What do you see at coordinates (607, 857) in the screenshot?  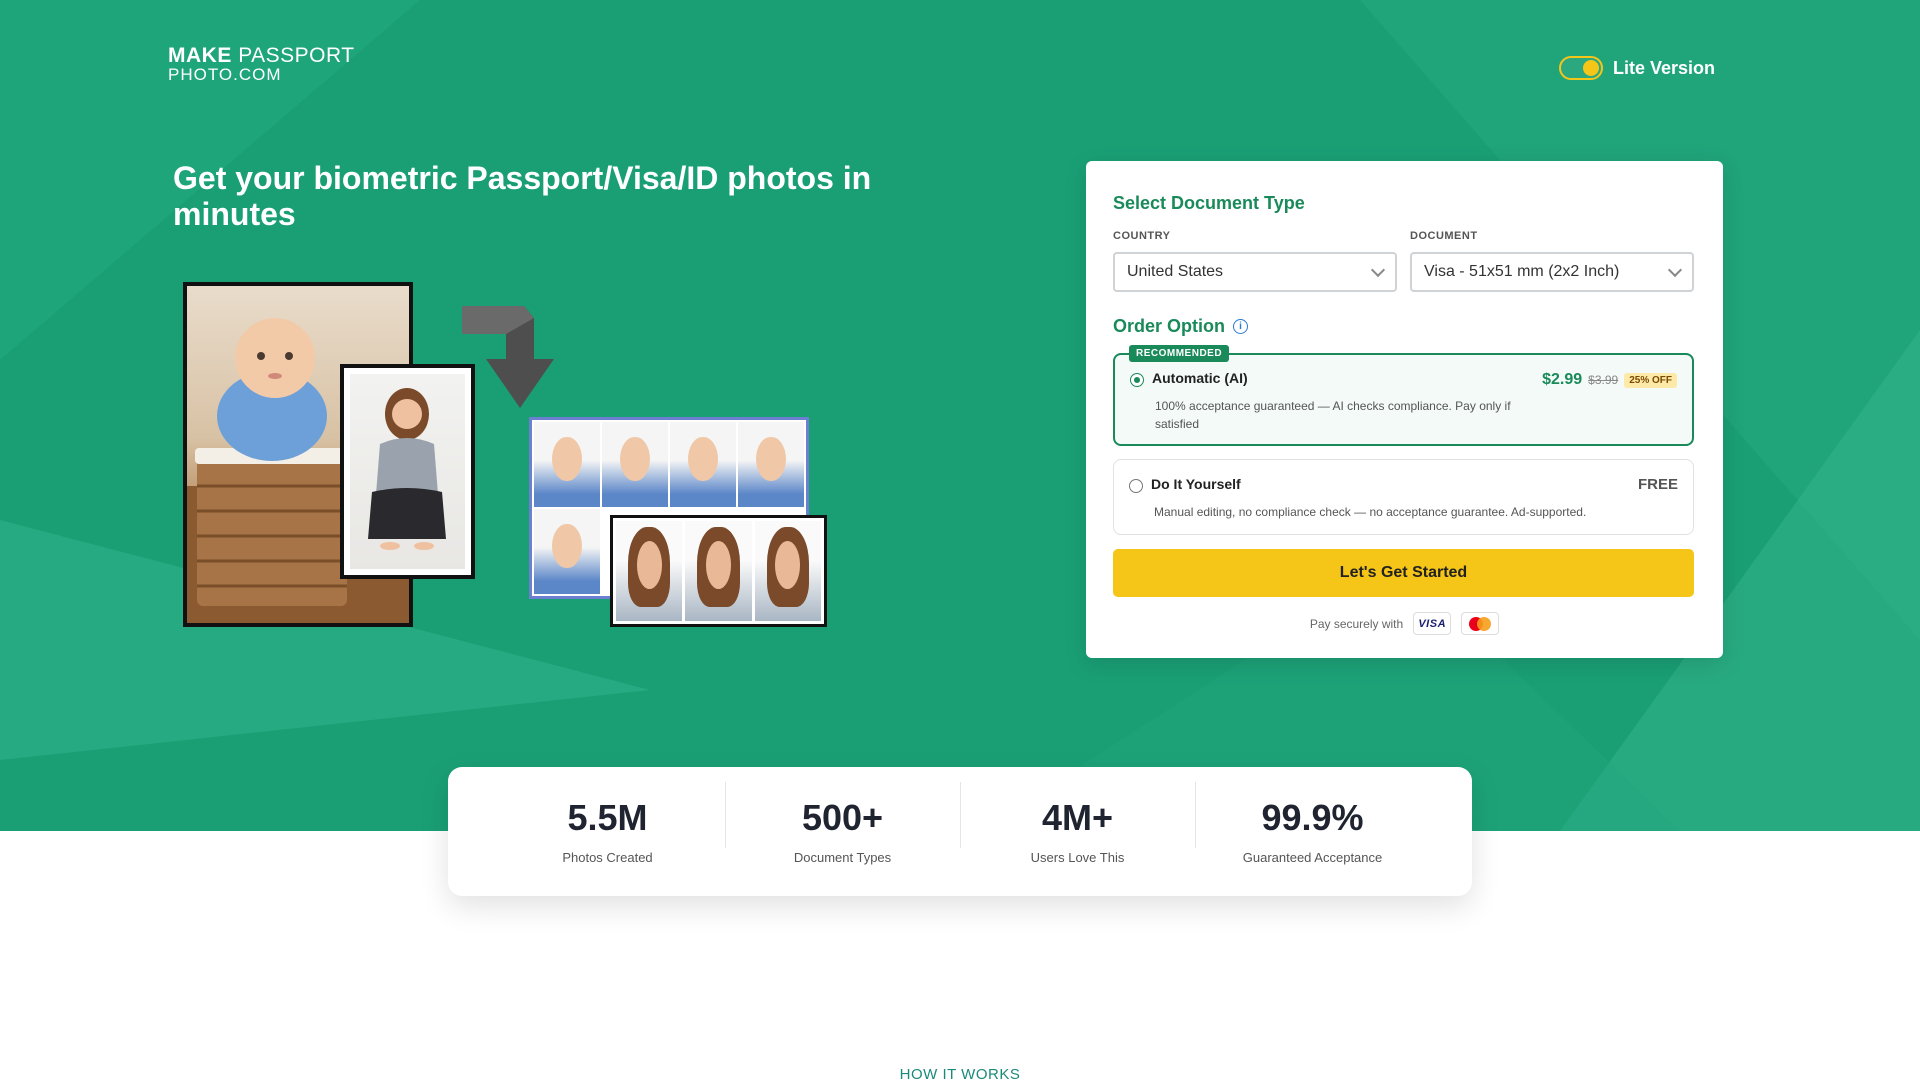 I see `stat-label: Photos Created` at bounding box center [607, 857].